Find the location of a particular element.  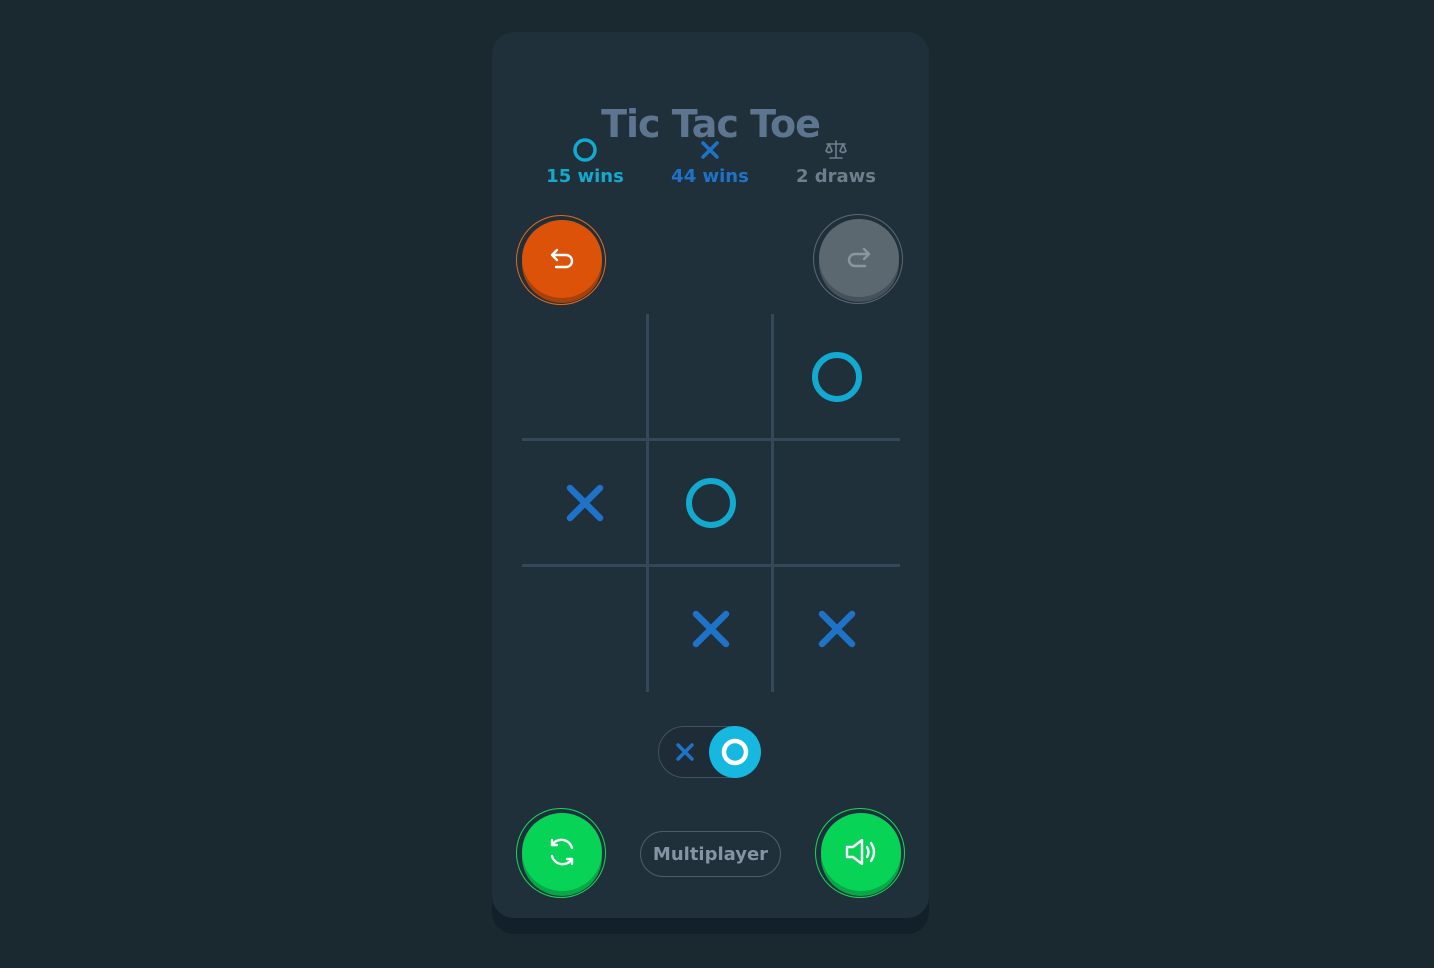

restart-button is located at coordinates (561, 853).